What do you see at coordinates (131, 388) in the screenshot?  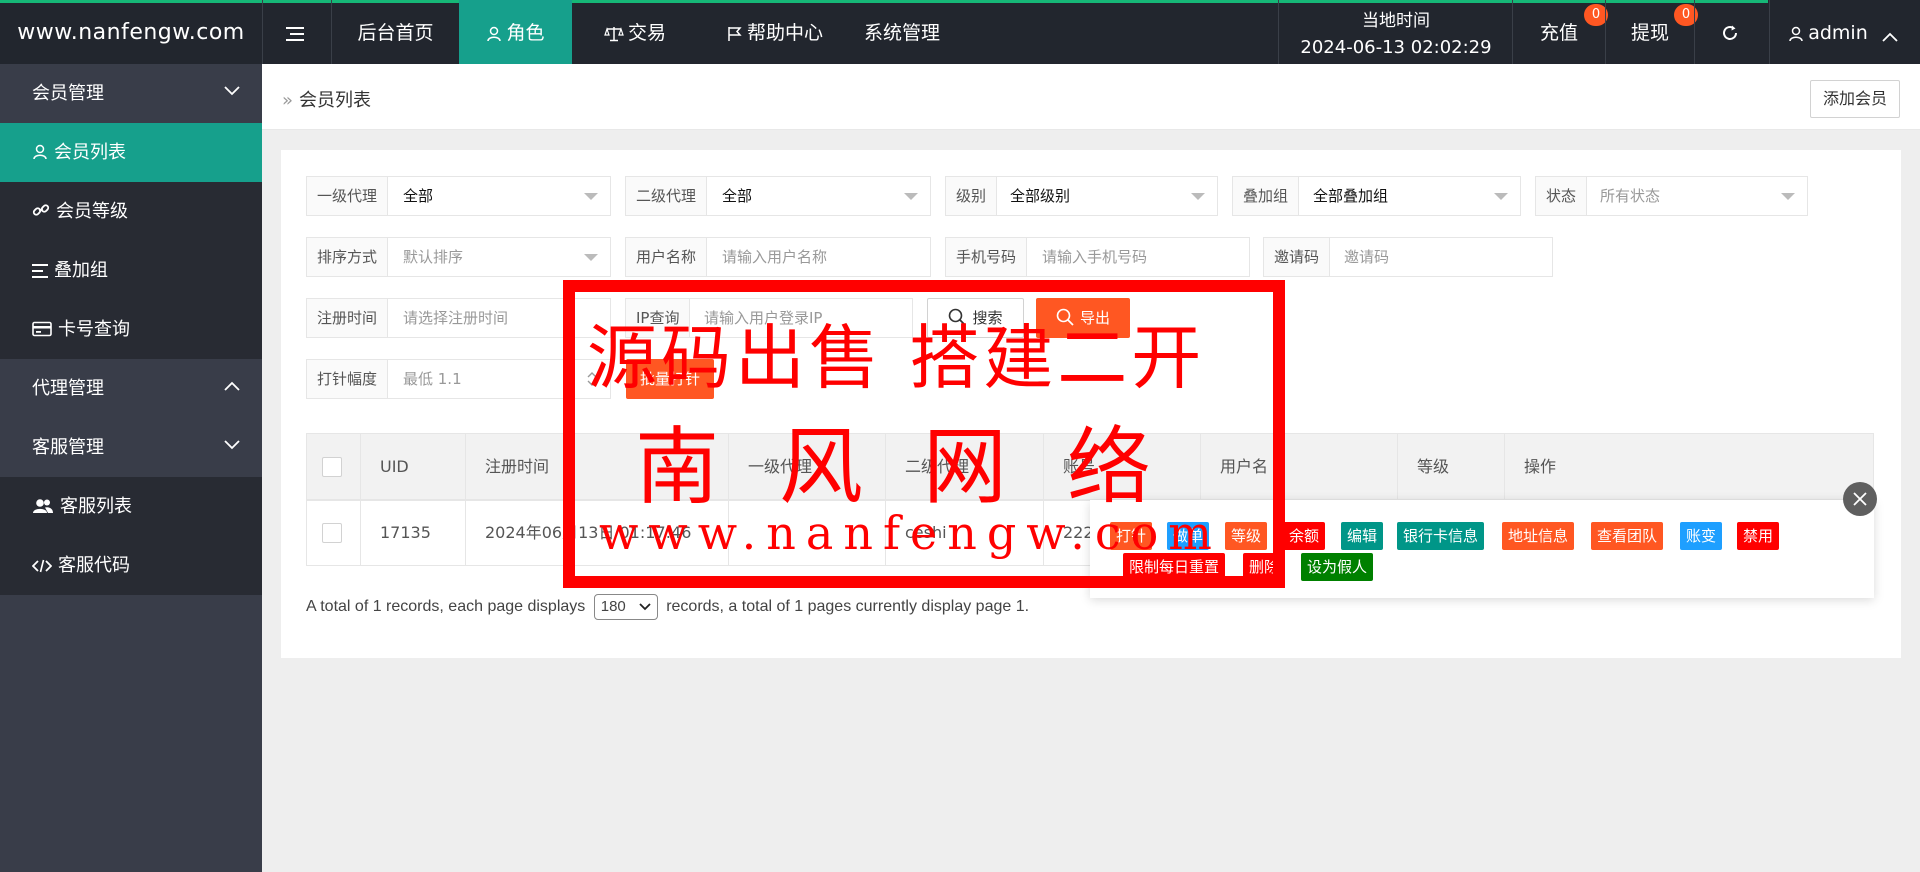 I see `sidebar-group-agents: 代理管理` at bounding box center [131, 388].